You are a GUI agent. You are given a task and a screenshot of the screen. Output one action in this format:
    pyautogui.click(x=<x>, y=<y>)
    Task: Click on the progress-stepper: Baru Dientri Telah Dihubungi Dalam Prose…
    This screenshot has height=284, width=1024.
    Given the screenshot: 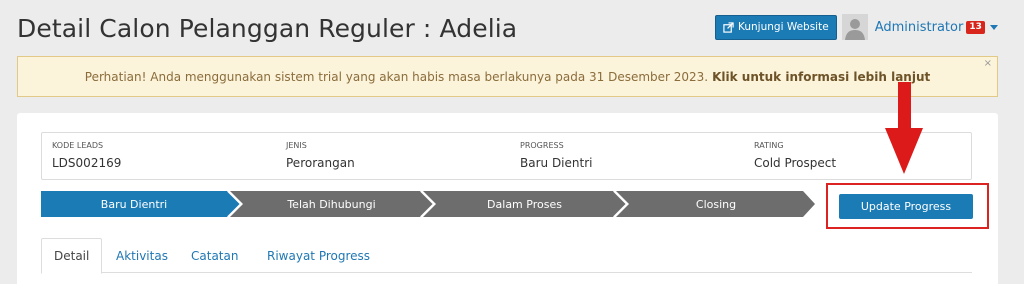 What is the action you would take?
    pyautogui.click(x=428, y=204)
    